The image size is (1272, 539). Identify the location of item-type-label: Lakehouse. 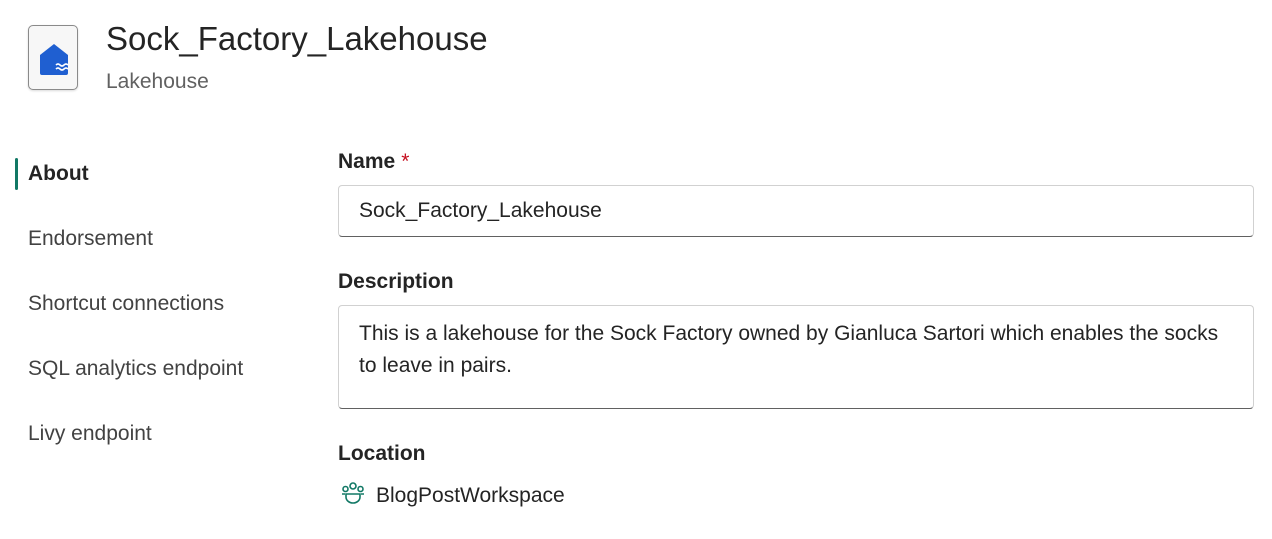
(157, 81).